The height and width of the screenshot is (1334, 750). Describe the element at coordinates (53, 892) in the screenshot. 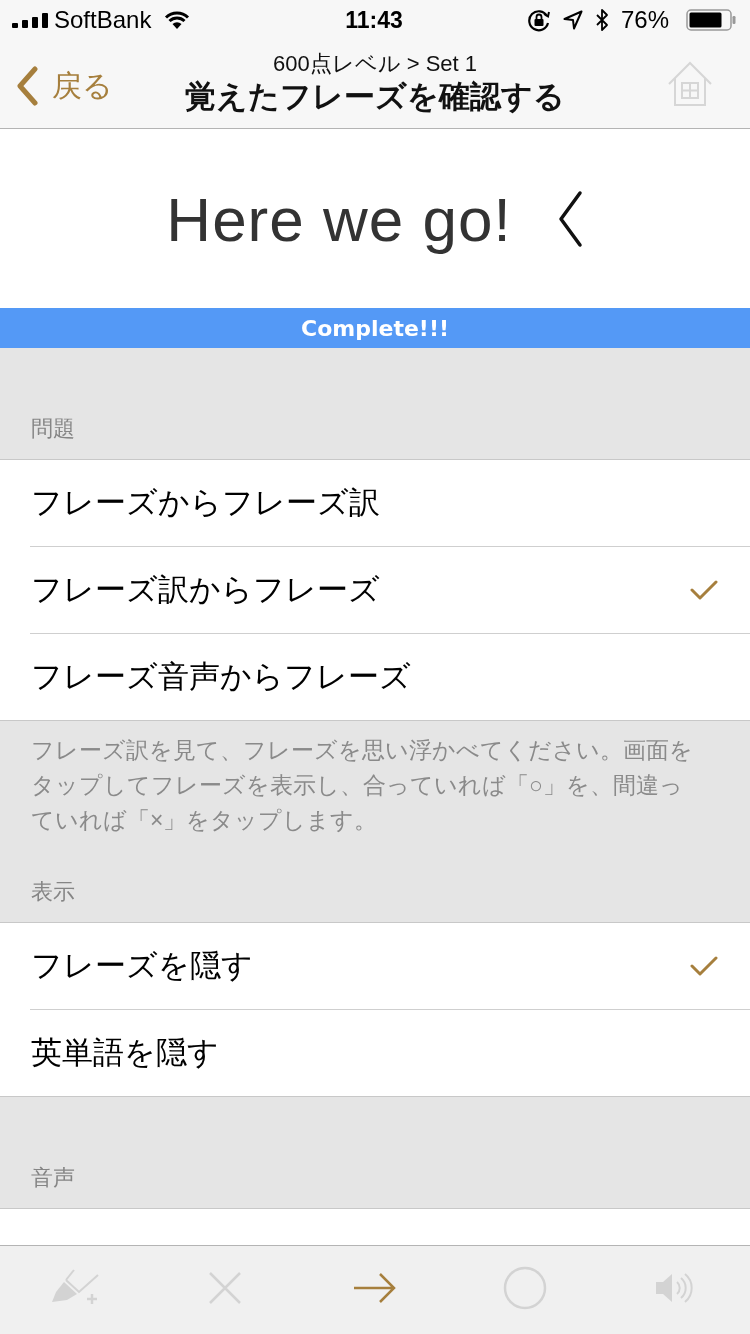

I see `section-header: 表示` at that location.